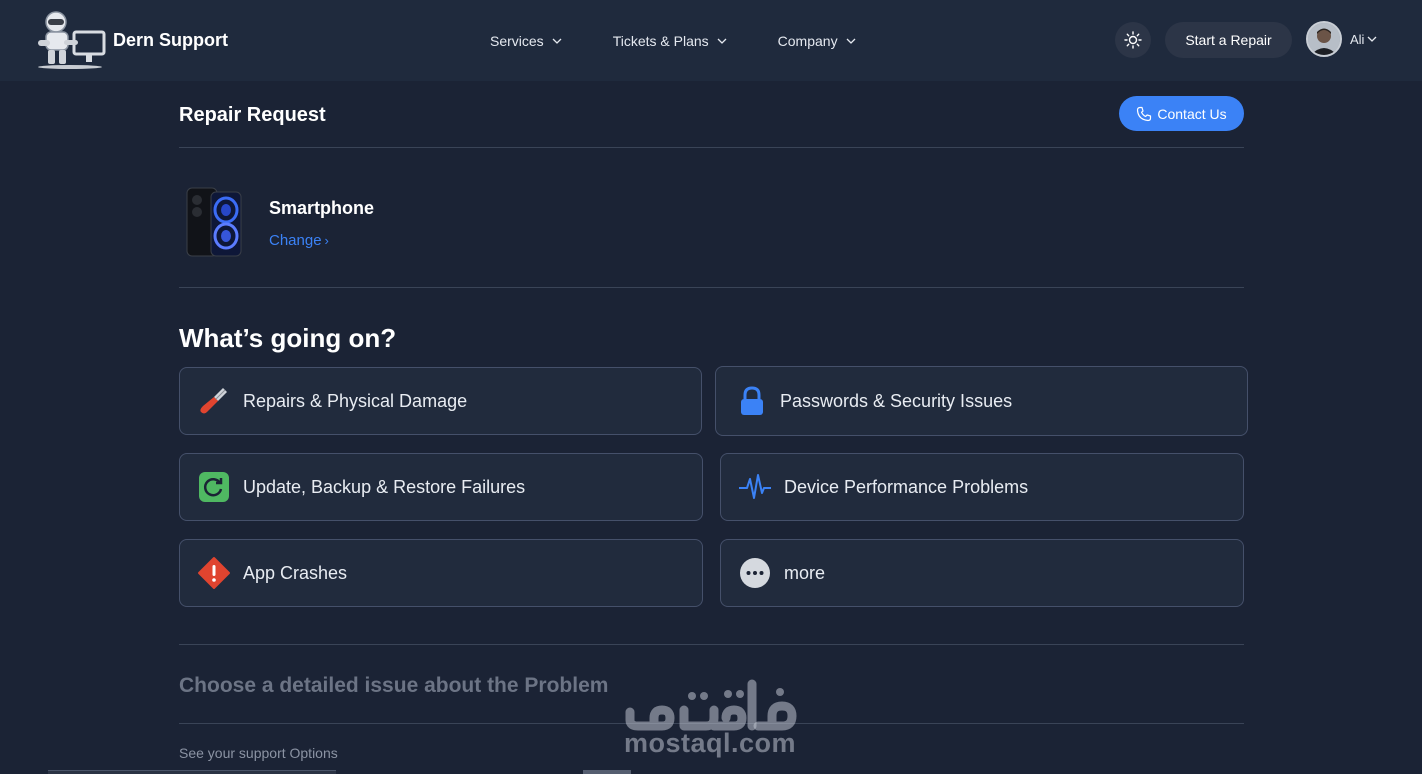 Image resolution: width=1422 pixels, height=774 pixels. Describe the element at coordinates (607, 772) in the screenshot. I see `partial-button-edge` at that location.